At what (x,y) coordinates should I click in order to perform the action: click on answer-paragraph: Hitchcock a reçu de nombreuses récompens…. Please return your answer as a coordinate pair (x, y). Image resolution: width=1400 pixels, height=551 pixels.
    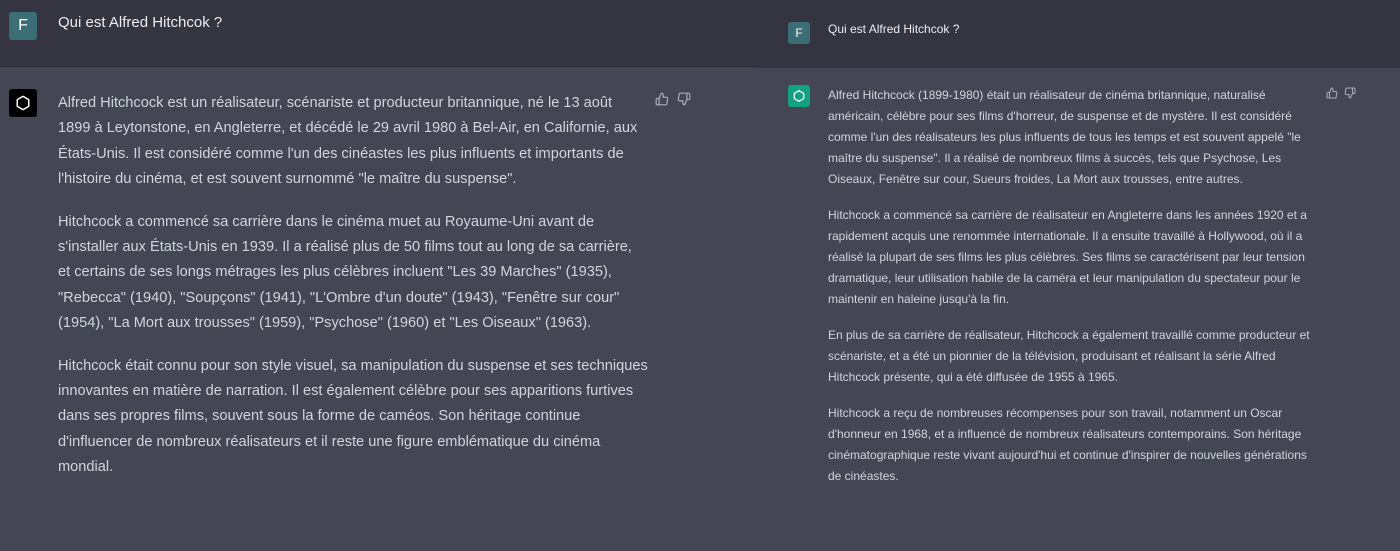
    Looking at the image, I should click on (1067, 444).